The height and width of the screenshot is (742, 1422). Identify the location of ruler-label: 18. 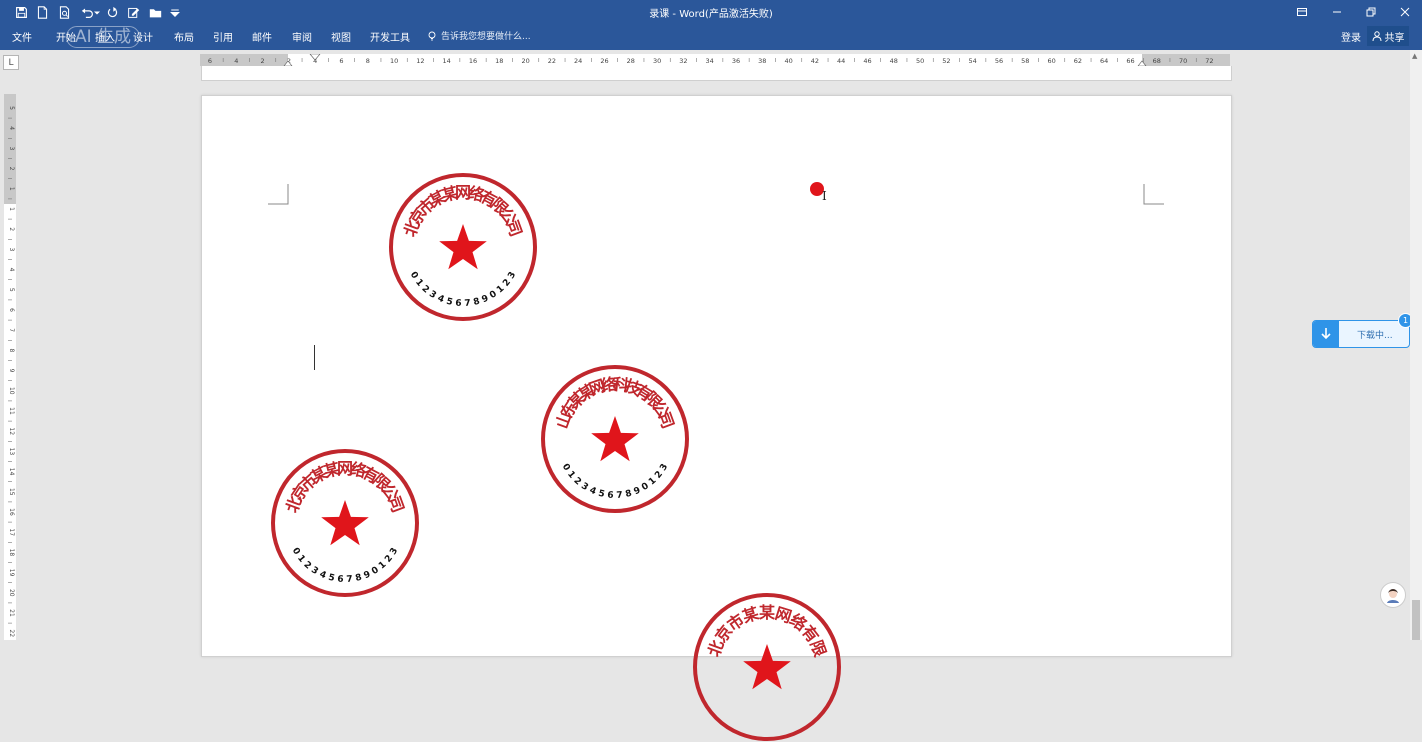
(499, 61).